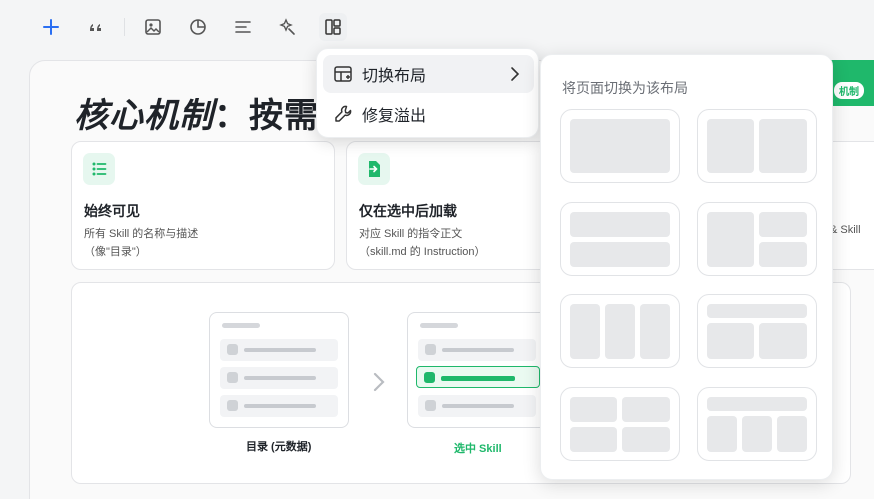 The height and width of the screenshot is (499, 874). I want to click on card-desc: 所有 Skill 的名称与描述 （像"目录"）, so click(141, 243).